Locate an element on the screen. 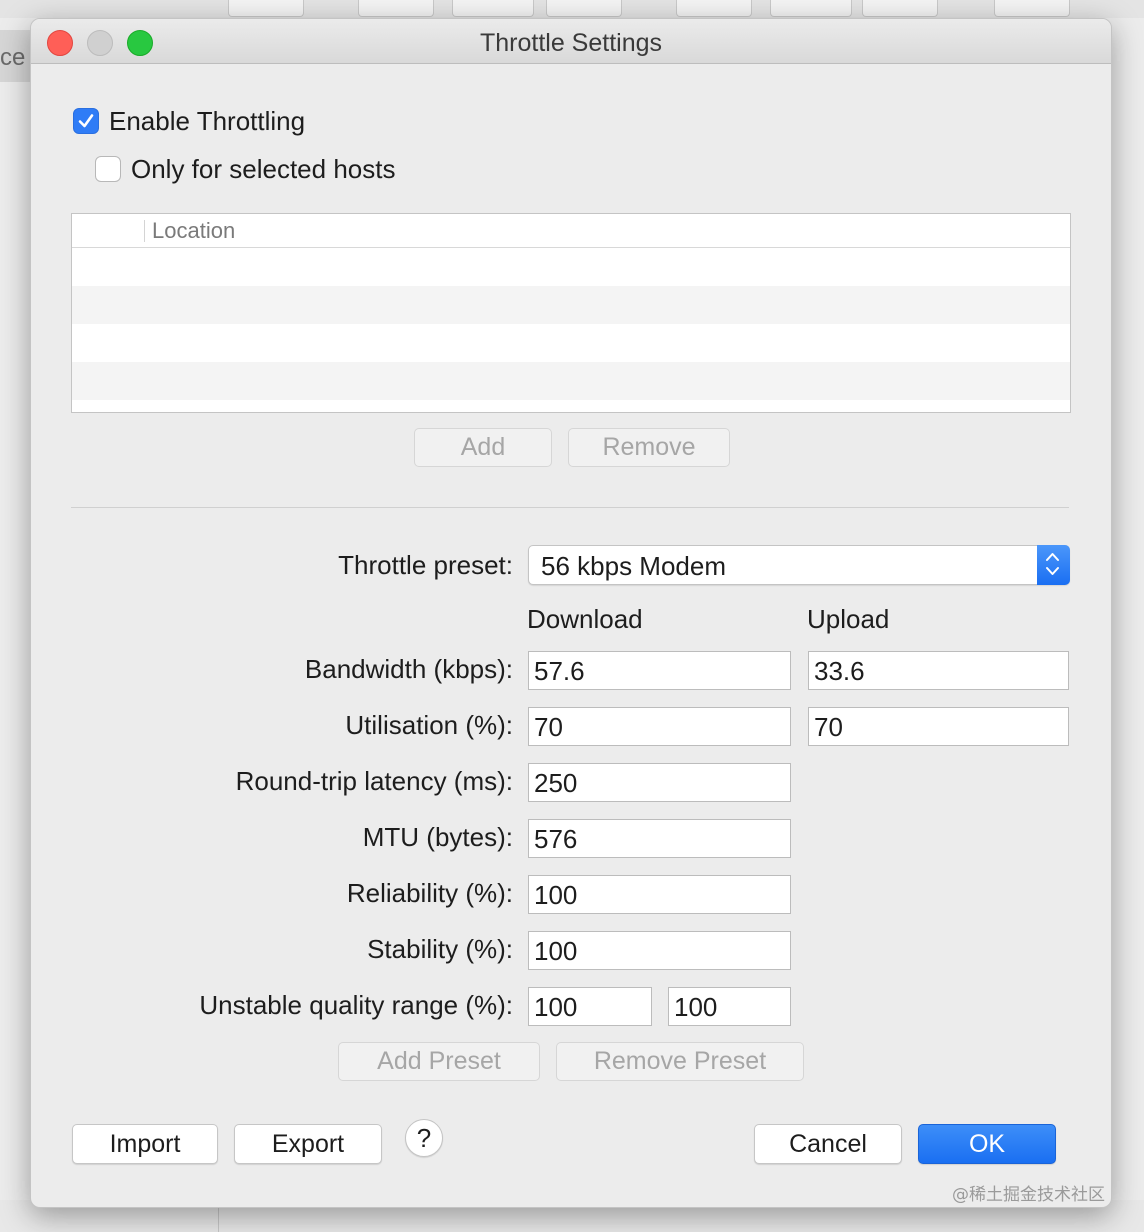  remove-host-button: Remove is located at coordinates (649, 447).